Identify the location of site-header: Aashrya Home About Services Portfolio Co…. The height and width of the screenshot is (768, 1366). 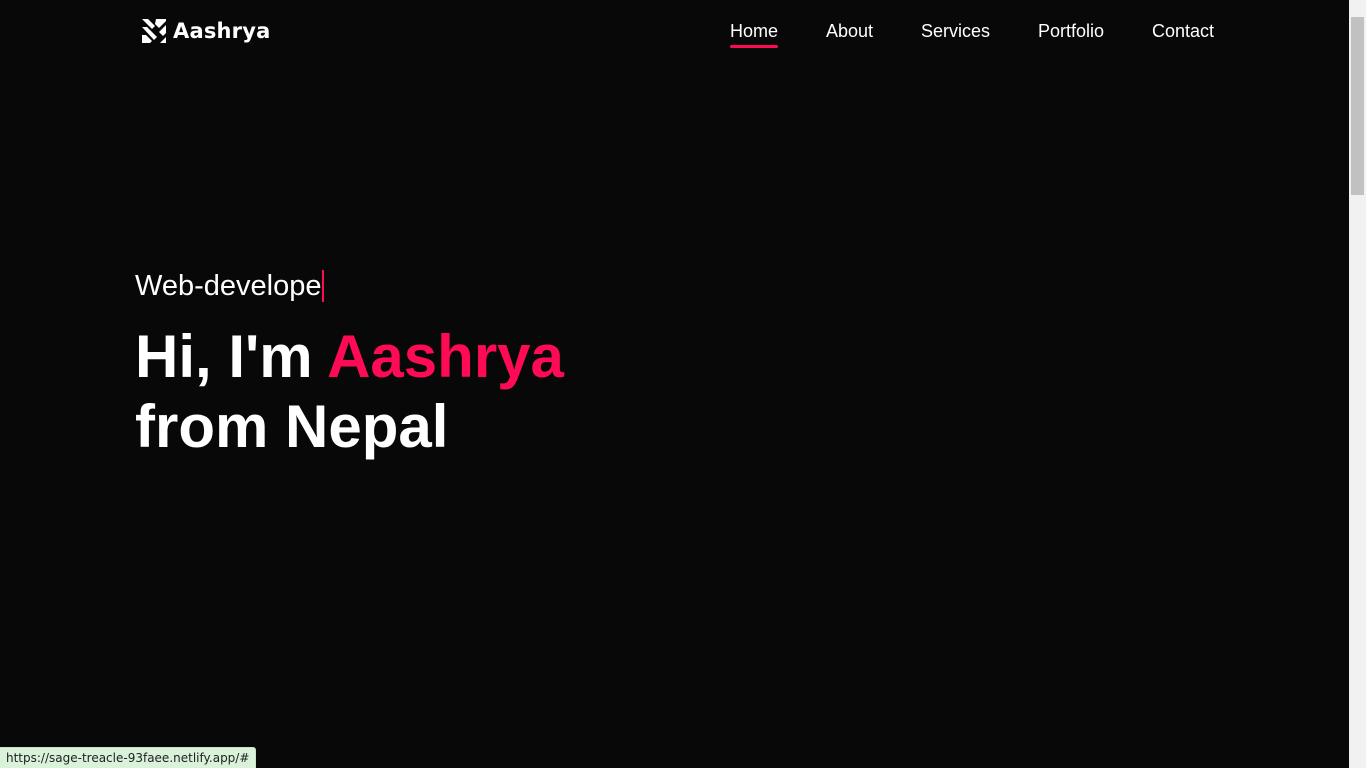
(674, 31).